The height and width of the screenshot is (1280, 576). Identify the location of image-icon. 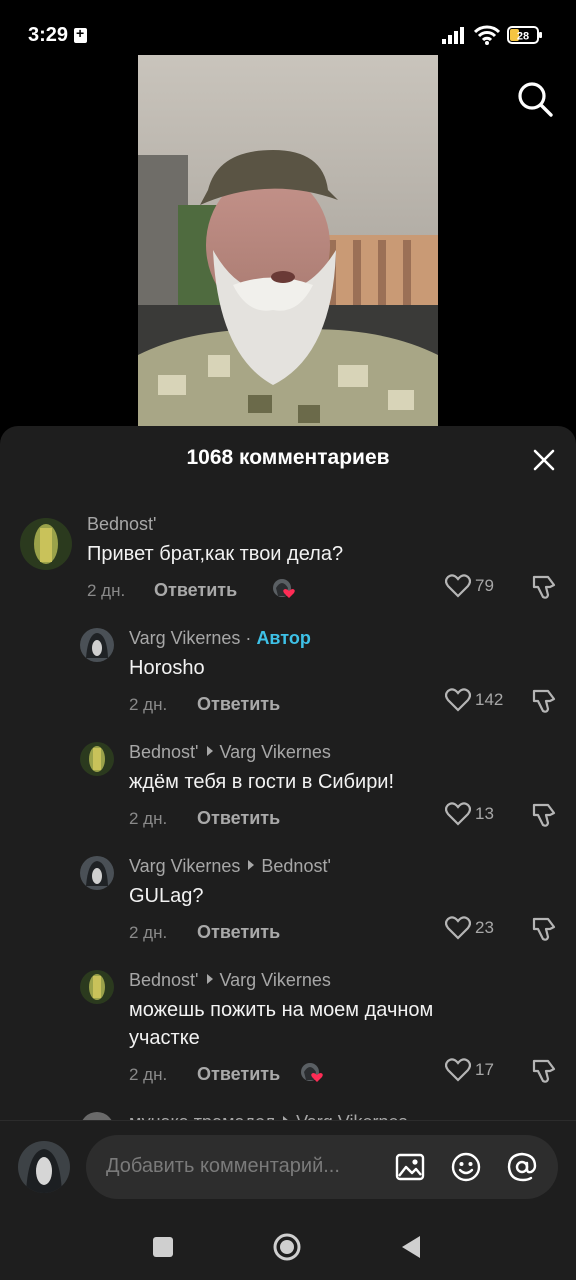
(410, 1167).